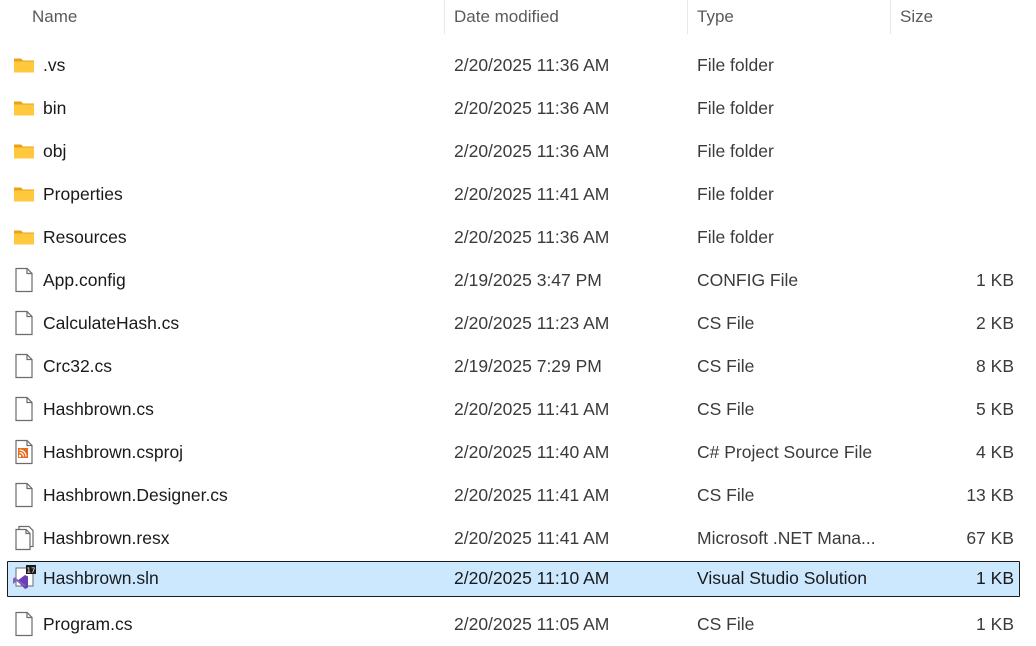 The image size is (1036, 646). What do you see at coordinates (111, 323) in the screenshot?
I see `file-name: CalculateHash.cs` at bounding box center [111, 323].